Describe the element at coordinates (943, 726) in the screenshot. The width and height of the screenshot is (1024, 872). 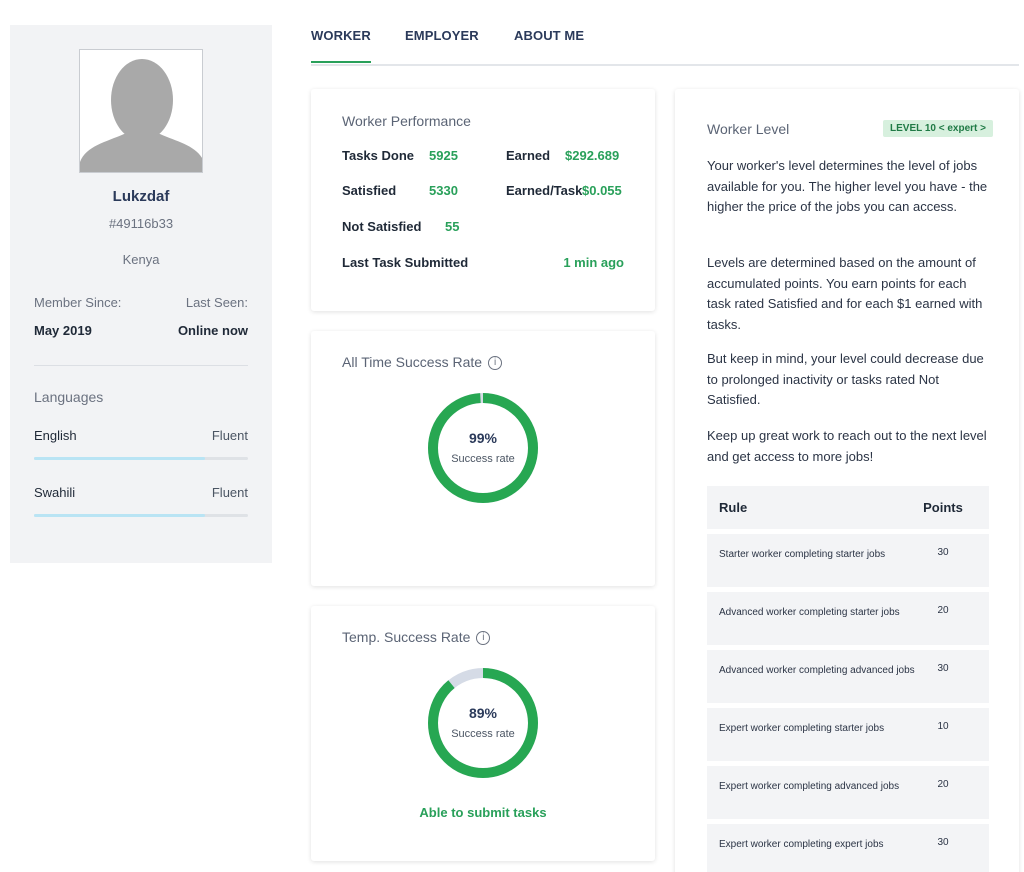
I see `rule-points: 10` at that location.